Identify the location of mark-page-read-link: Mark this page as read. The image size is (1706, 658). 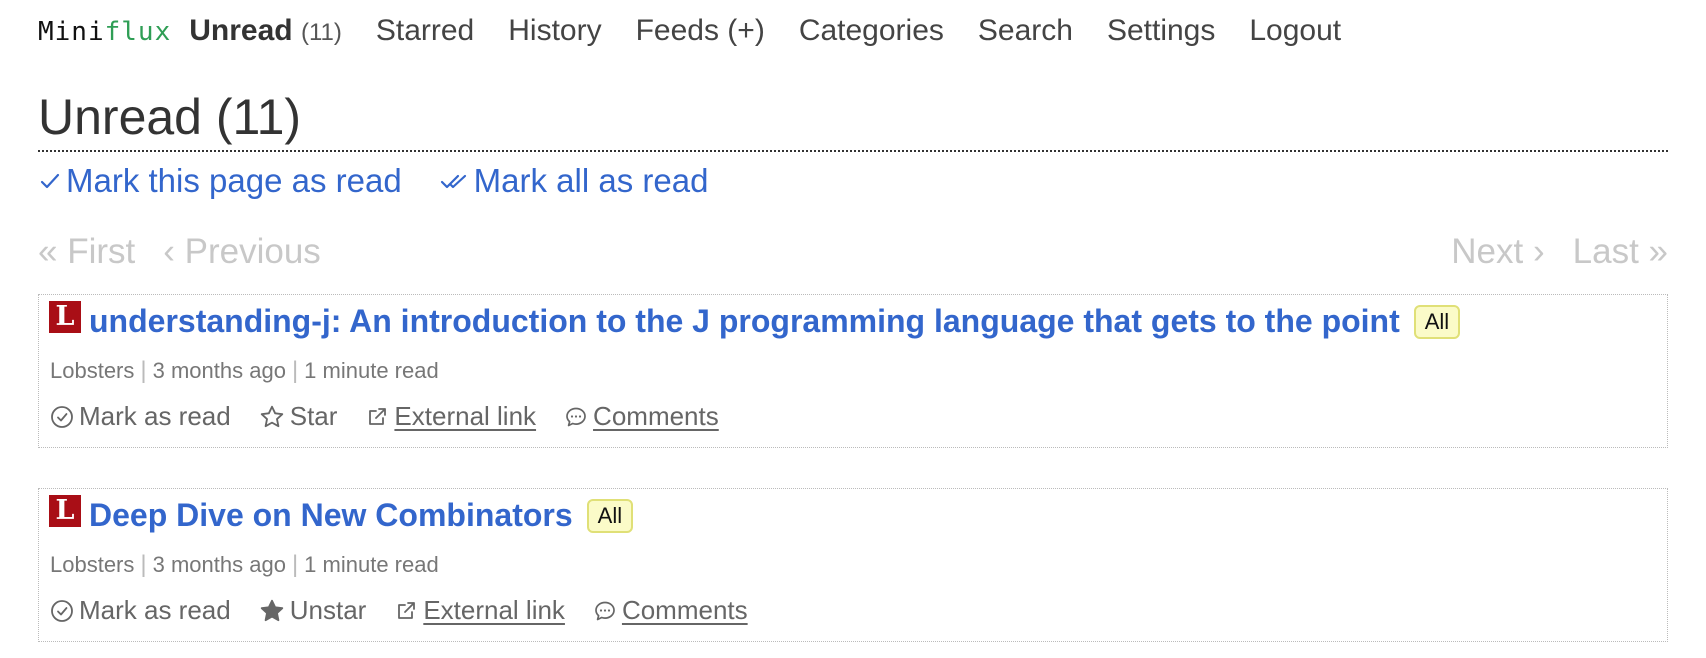
(220, 181).